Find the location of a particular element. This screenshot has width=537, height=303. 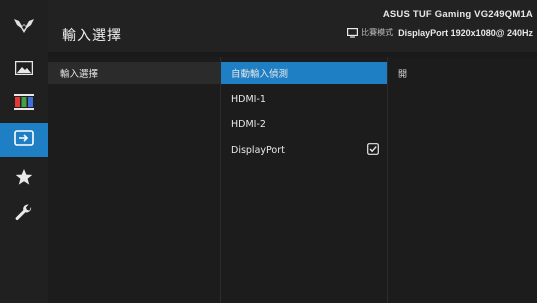

input-select-icon is located at coordinates (24, 140).